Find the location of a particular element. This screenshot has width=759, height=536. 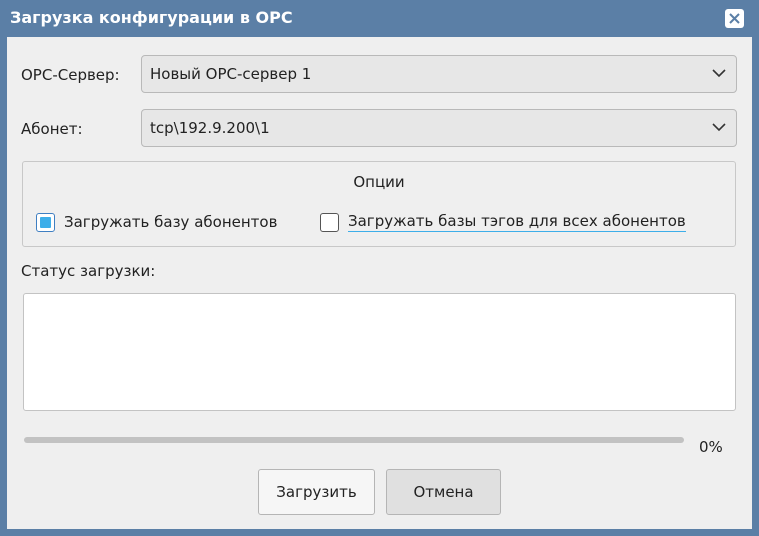

cancel-button: Отмена is located at coordinates (443, 492).